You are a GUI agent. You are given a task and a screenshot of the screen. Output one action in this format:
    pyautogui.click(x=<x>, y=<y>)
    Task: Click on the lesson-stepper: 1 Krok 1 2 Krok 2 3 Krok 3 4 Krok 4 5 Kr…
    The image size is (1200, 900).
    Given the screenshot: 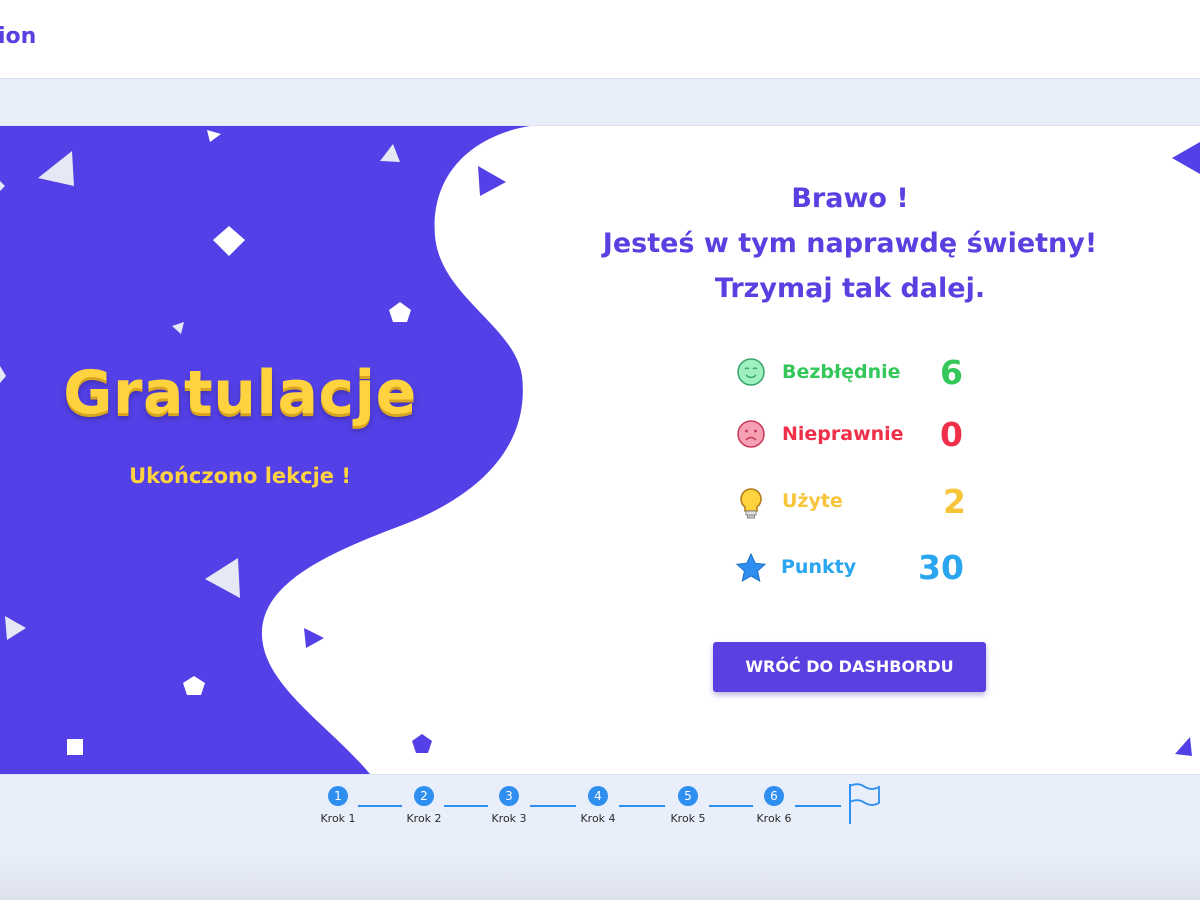 What is the action you would take?
    pyautogui.click(x=606, y=809)
    